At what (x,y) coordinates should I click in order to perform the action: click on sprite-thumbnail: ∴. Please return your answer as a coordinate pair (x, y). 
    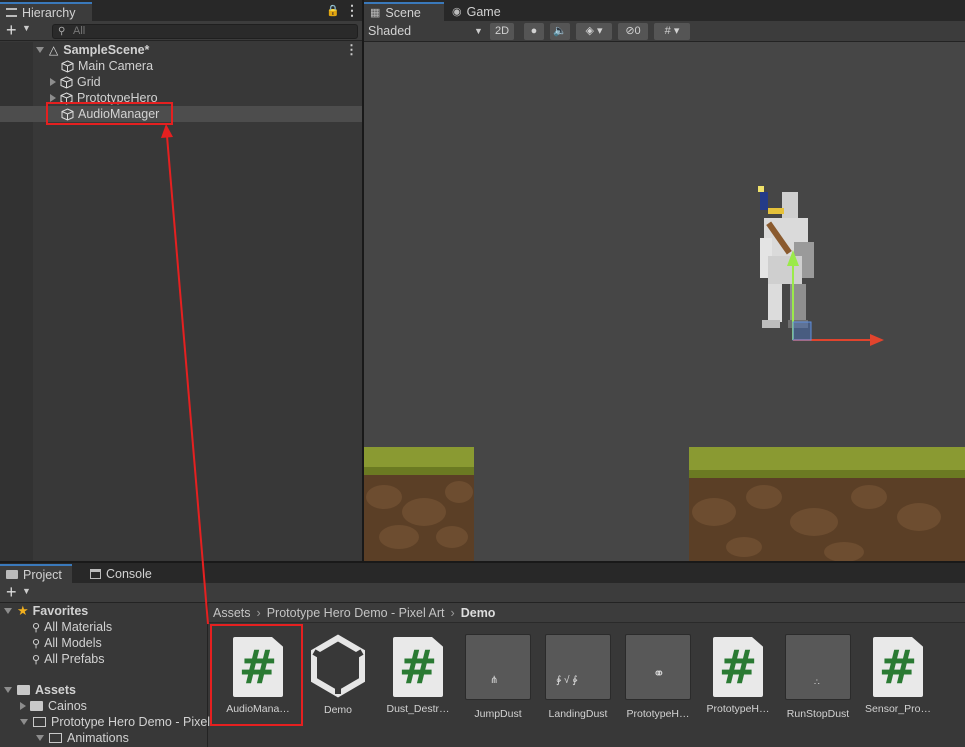
    Looking at the image, I should click on (818, 667).